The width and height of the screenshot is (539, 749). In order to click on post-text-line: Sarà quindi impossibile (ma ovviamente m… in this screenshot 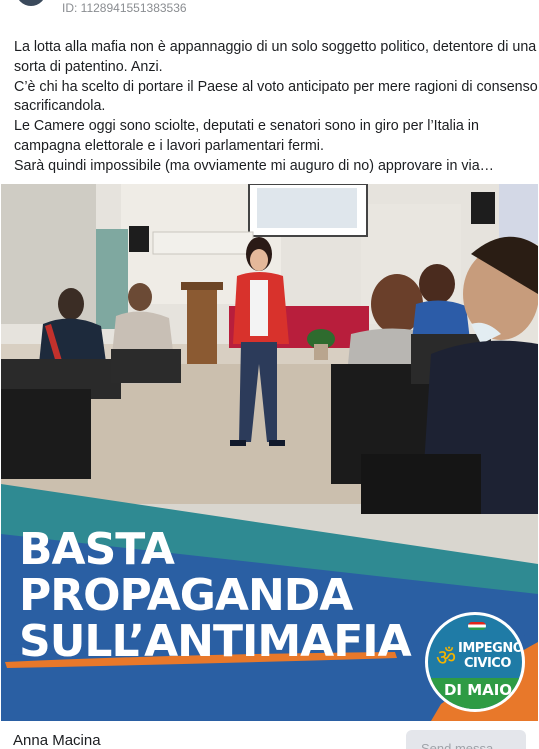, I will do `click(254, 165)`.